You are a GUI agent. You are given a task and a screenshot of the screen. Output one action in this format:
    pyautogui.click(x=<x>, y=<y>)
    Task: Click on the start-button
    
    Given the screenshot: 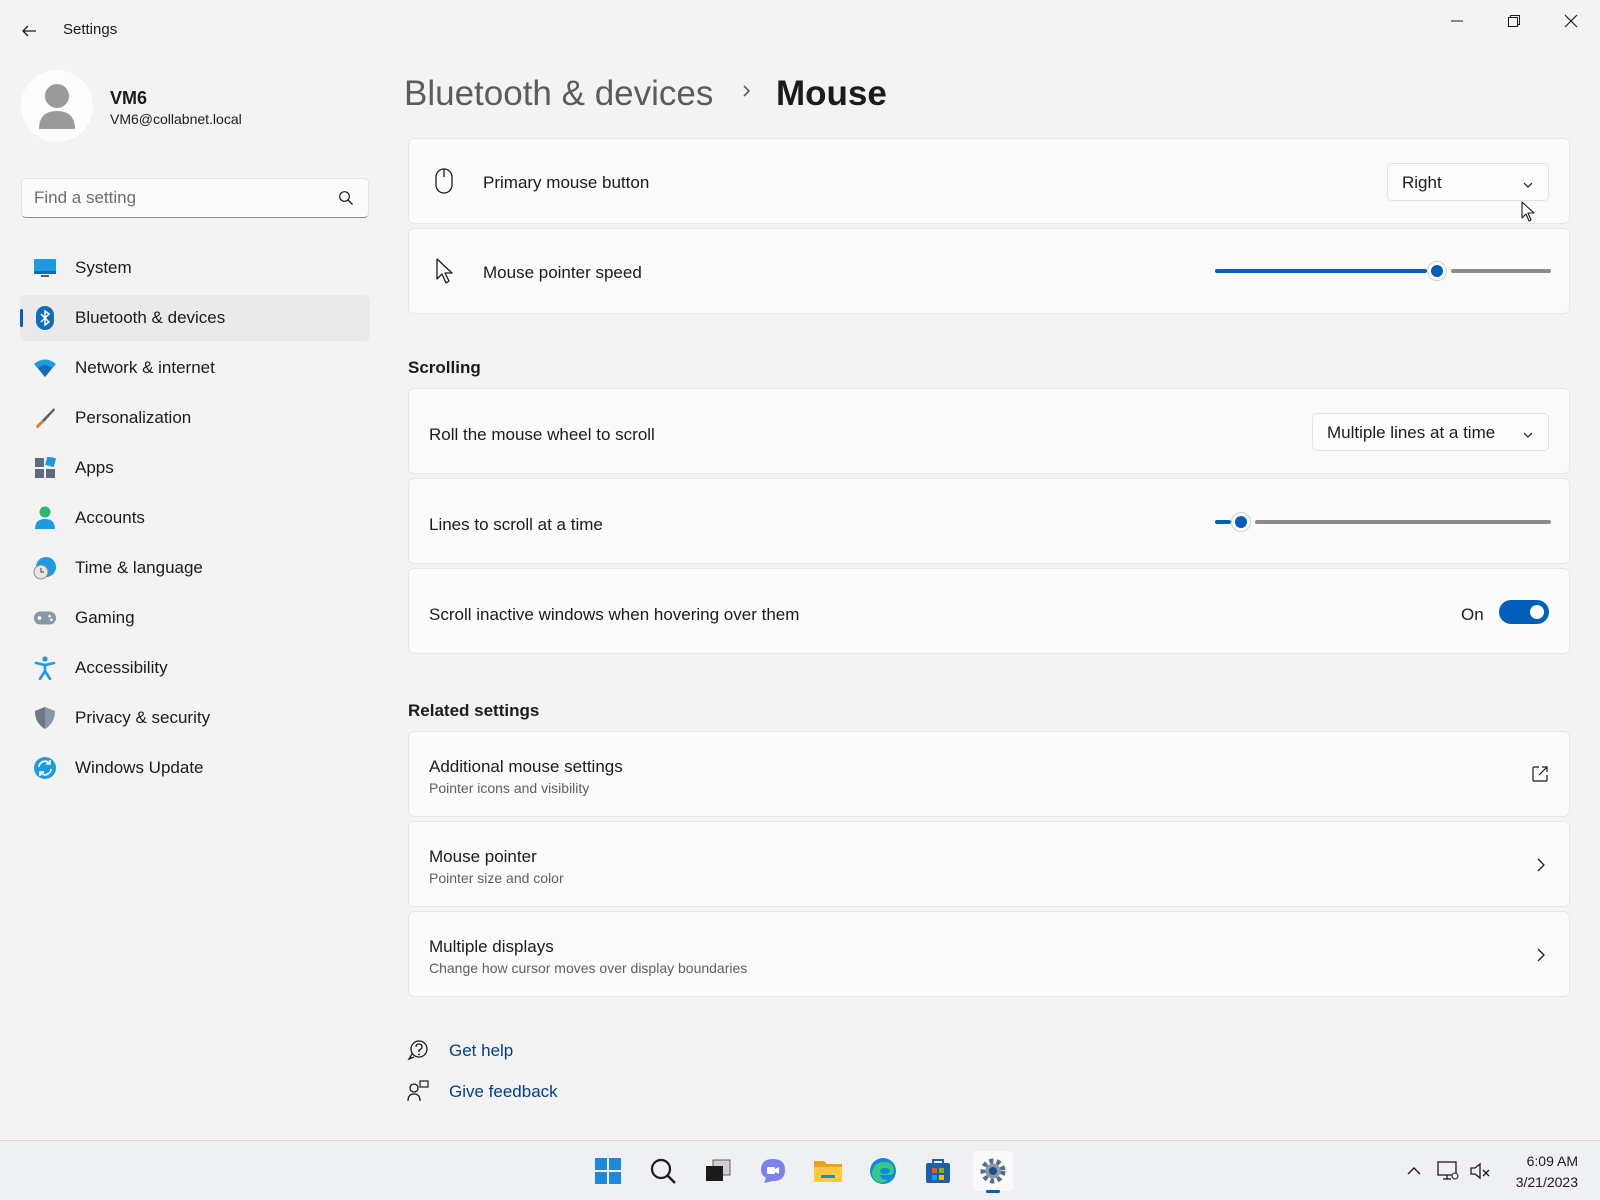 What is the action you would take?
    pyautogui.click(x=608, y=1171)
    